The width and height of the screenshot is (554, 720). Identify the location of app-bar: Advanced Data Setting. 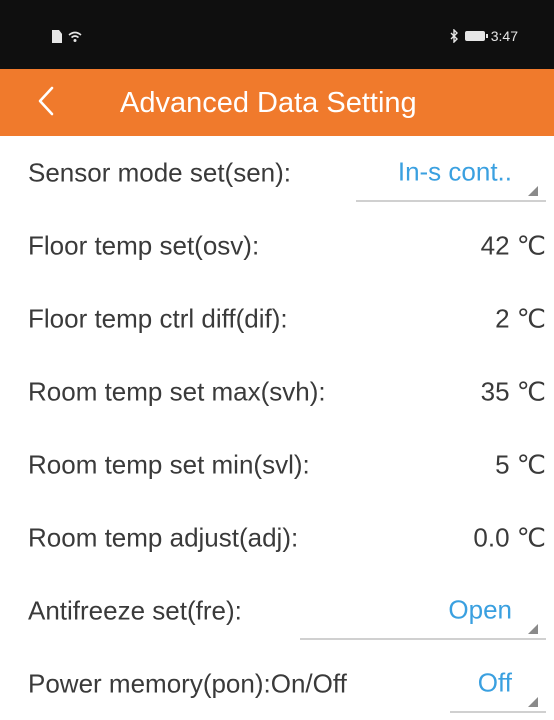
(277, 102).